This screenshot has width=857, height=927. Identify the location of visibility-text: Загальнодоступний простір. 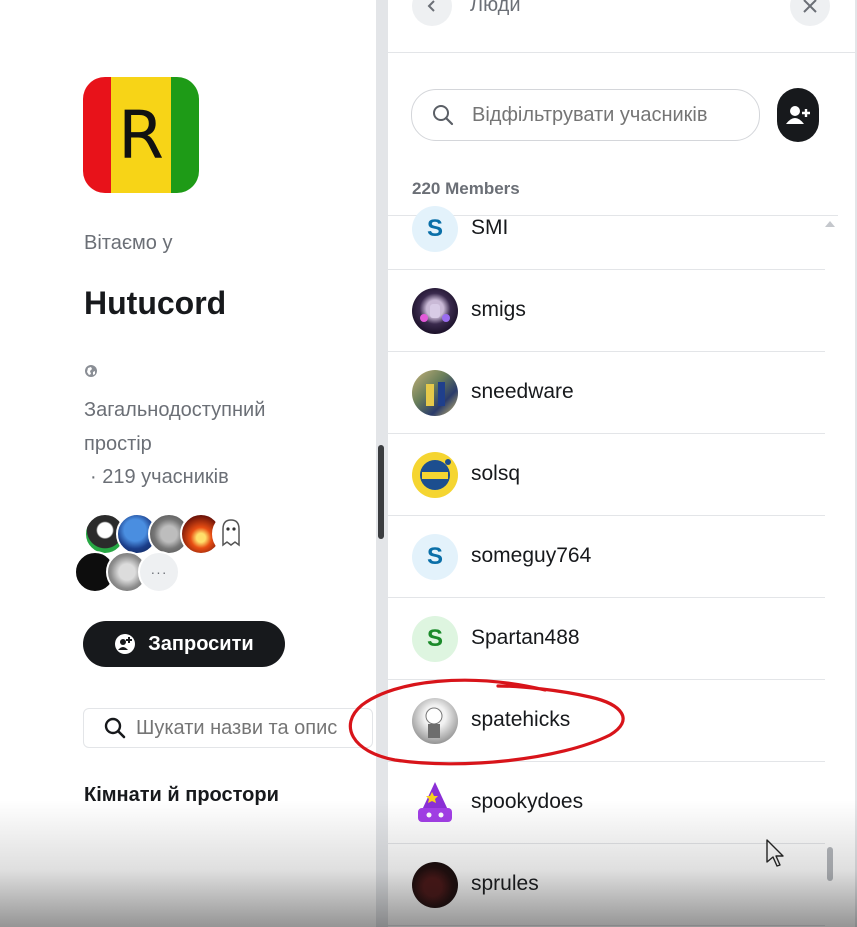
(175, 427).